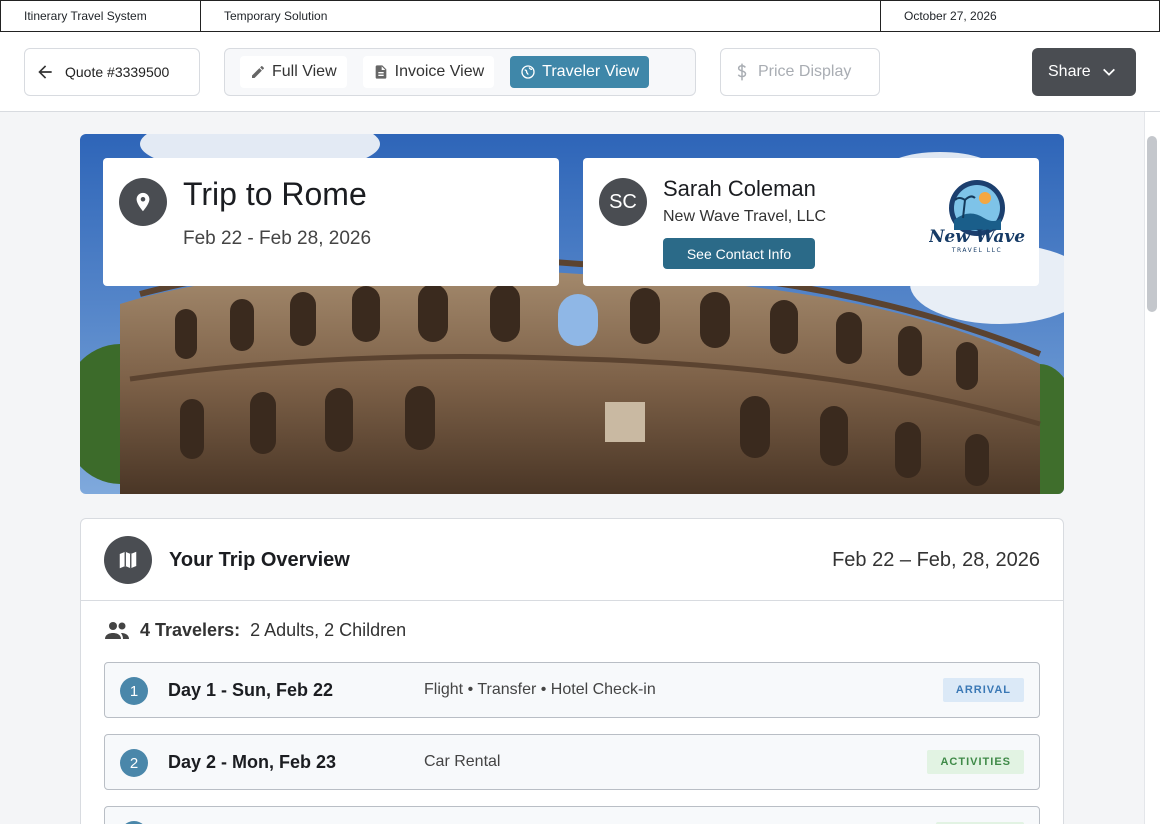 This screenshot has width=1160, height=824. I want to click on day-items: Flight • Transfer • Hotel Check-in, so click(540, 689).